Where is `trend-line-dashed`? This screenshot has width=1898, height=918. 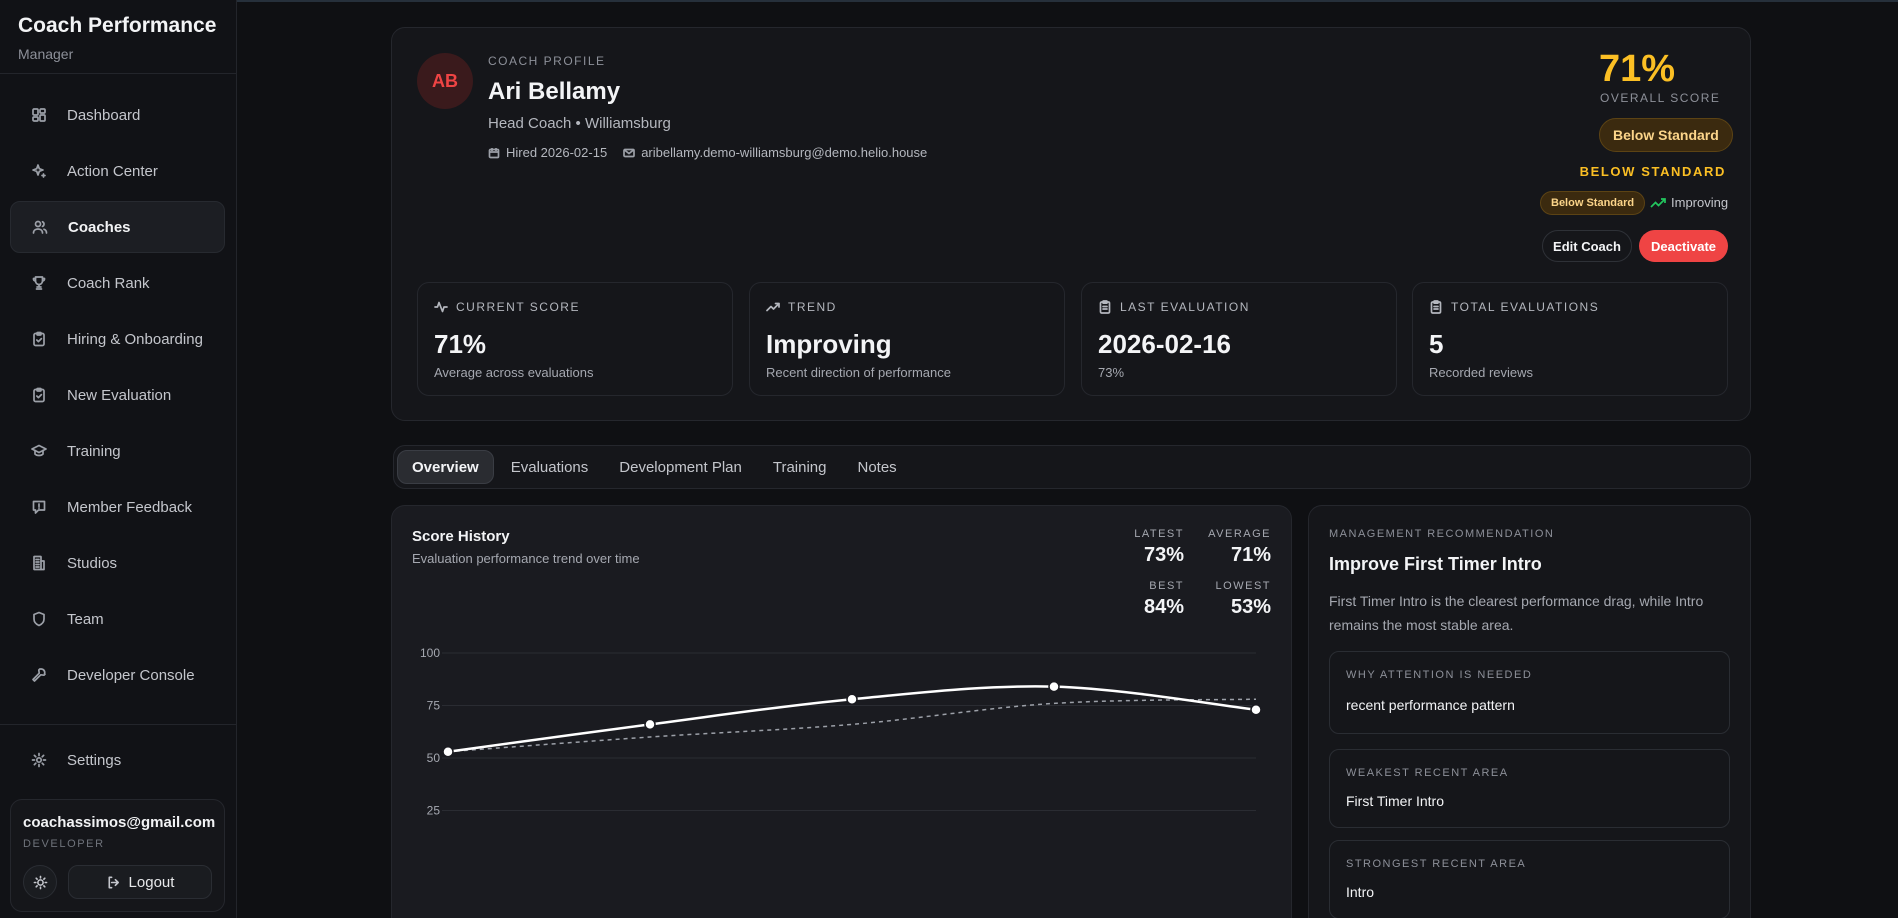 trend-line-dashed is located at coordinates (852, 725).